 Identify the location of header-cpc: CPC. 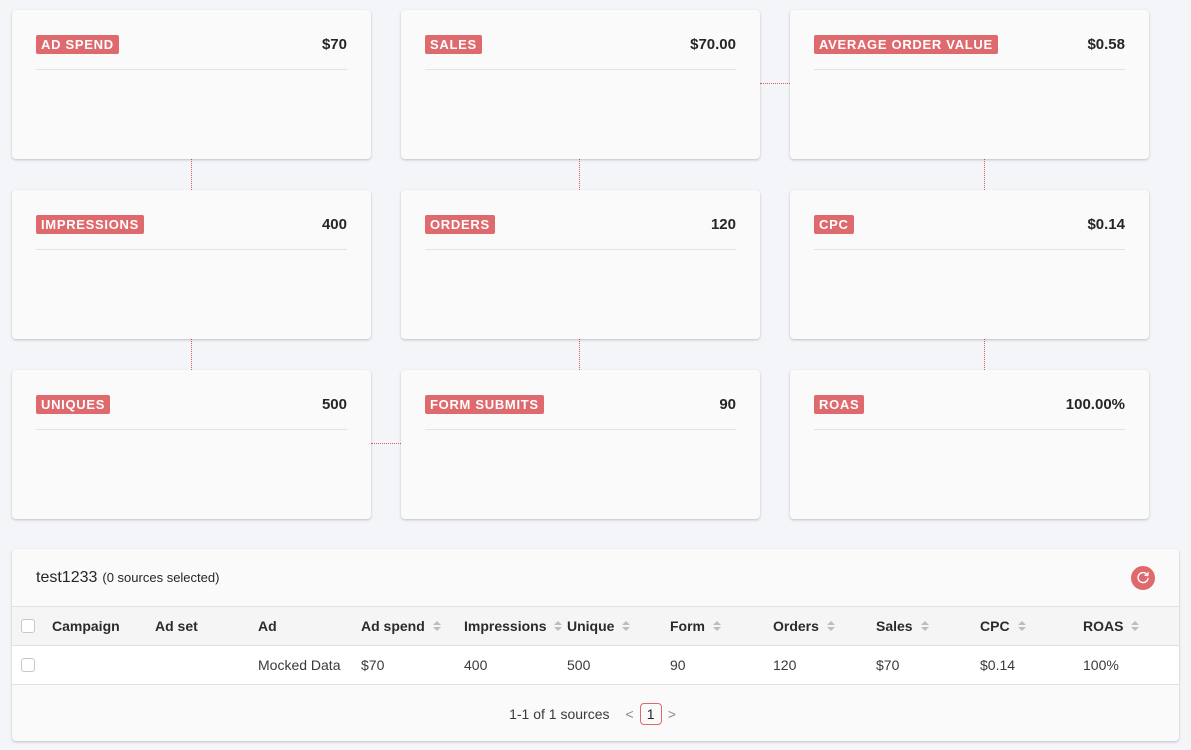
(1003, 626).